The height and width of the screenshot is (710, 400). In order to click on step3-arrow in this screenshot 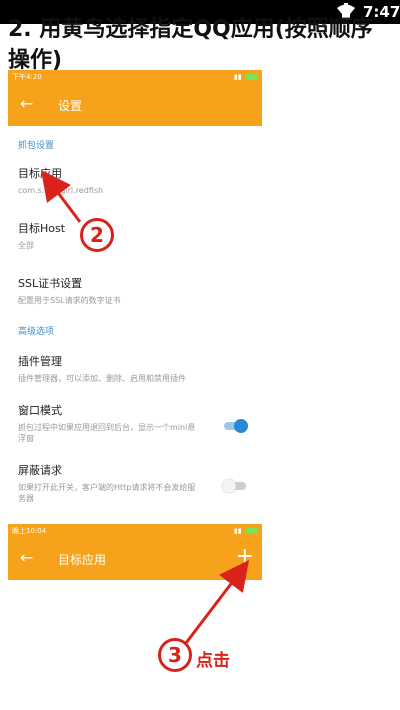, I will do `click(217, 602)`.